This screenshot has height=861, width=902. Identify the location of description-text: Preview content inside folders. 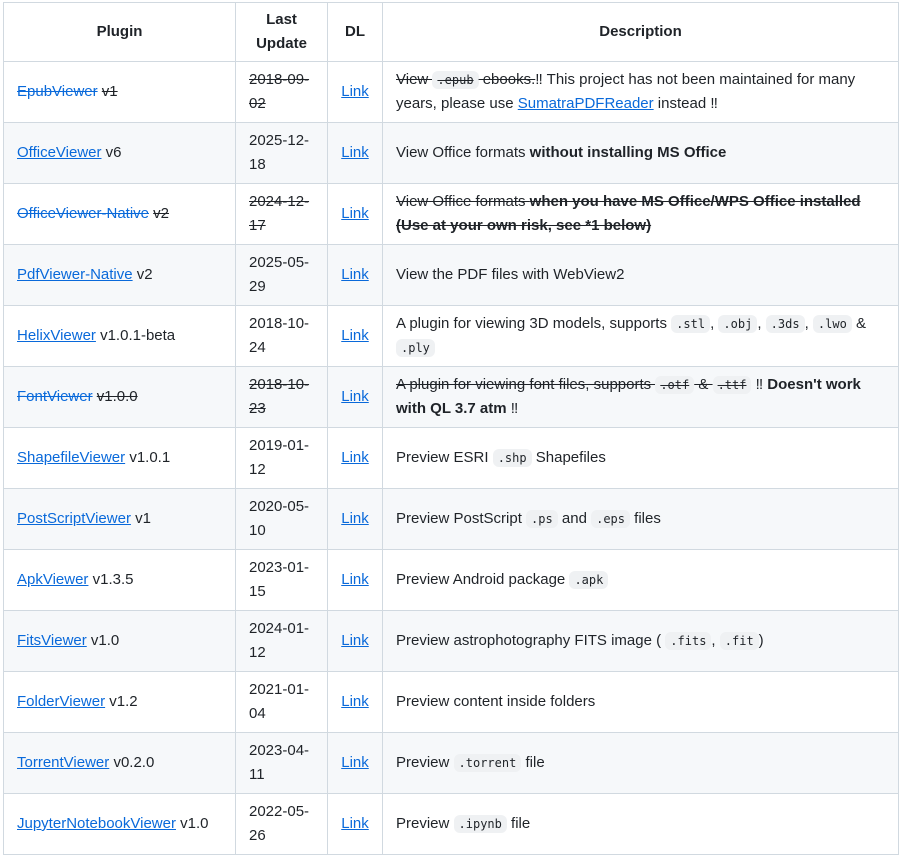
(496, 701).